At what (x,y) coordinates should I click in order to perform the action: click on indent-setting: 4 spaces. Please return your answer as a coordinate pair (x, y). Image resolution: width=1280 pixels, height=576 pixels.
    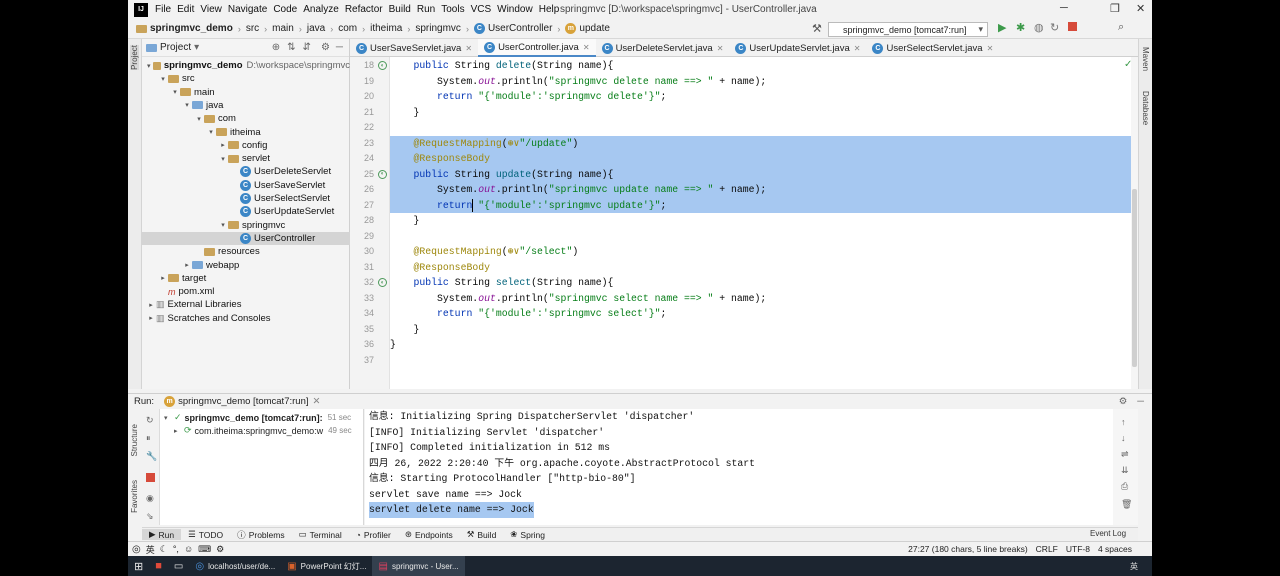
    Looking at the image, I should click on (1115, 549).